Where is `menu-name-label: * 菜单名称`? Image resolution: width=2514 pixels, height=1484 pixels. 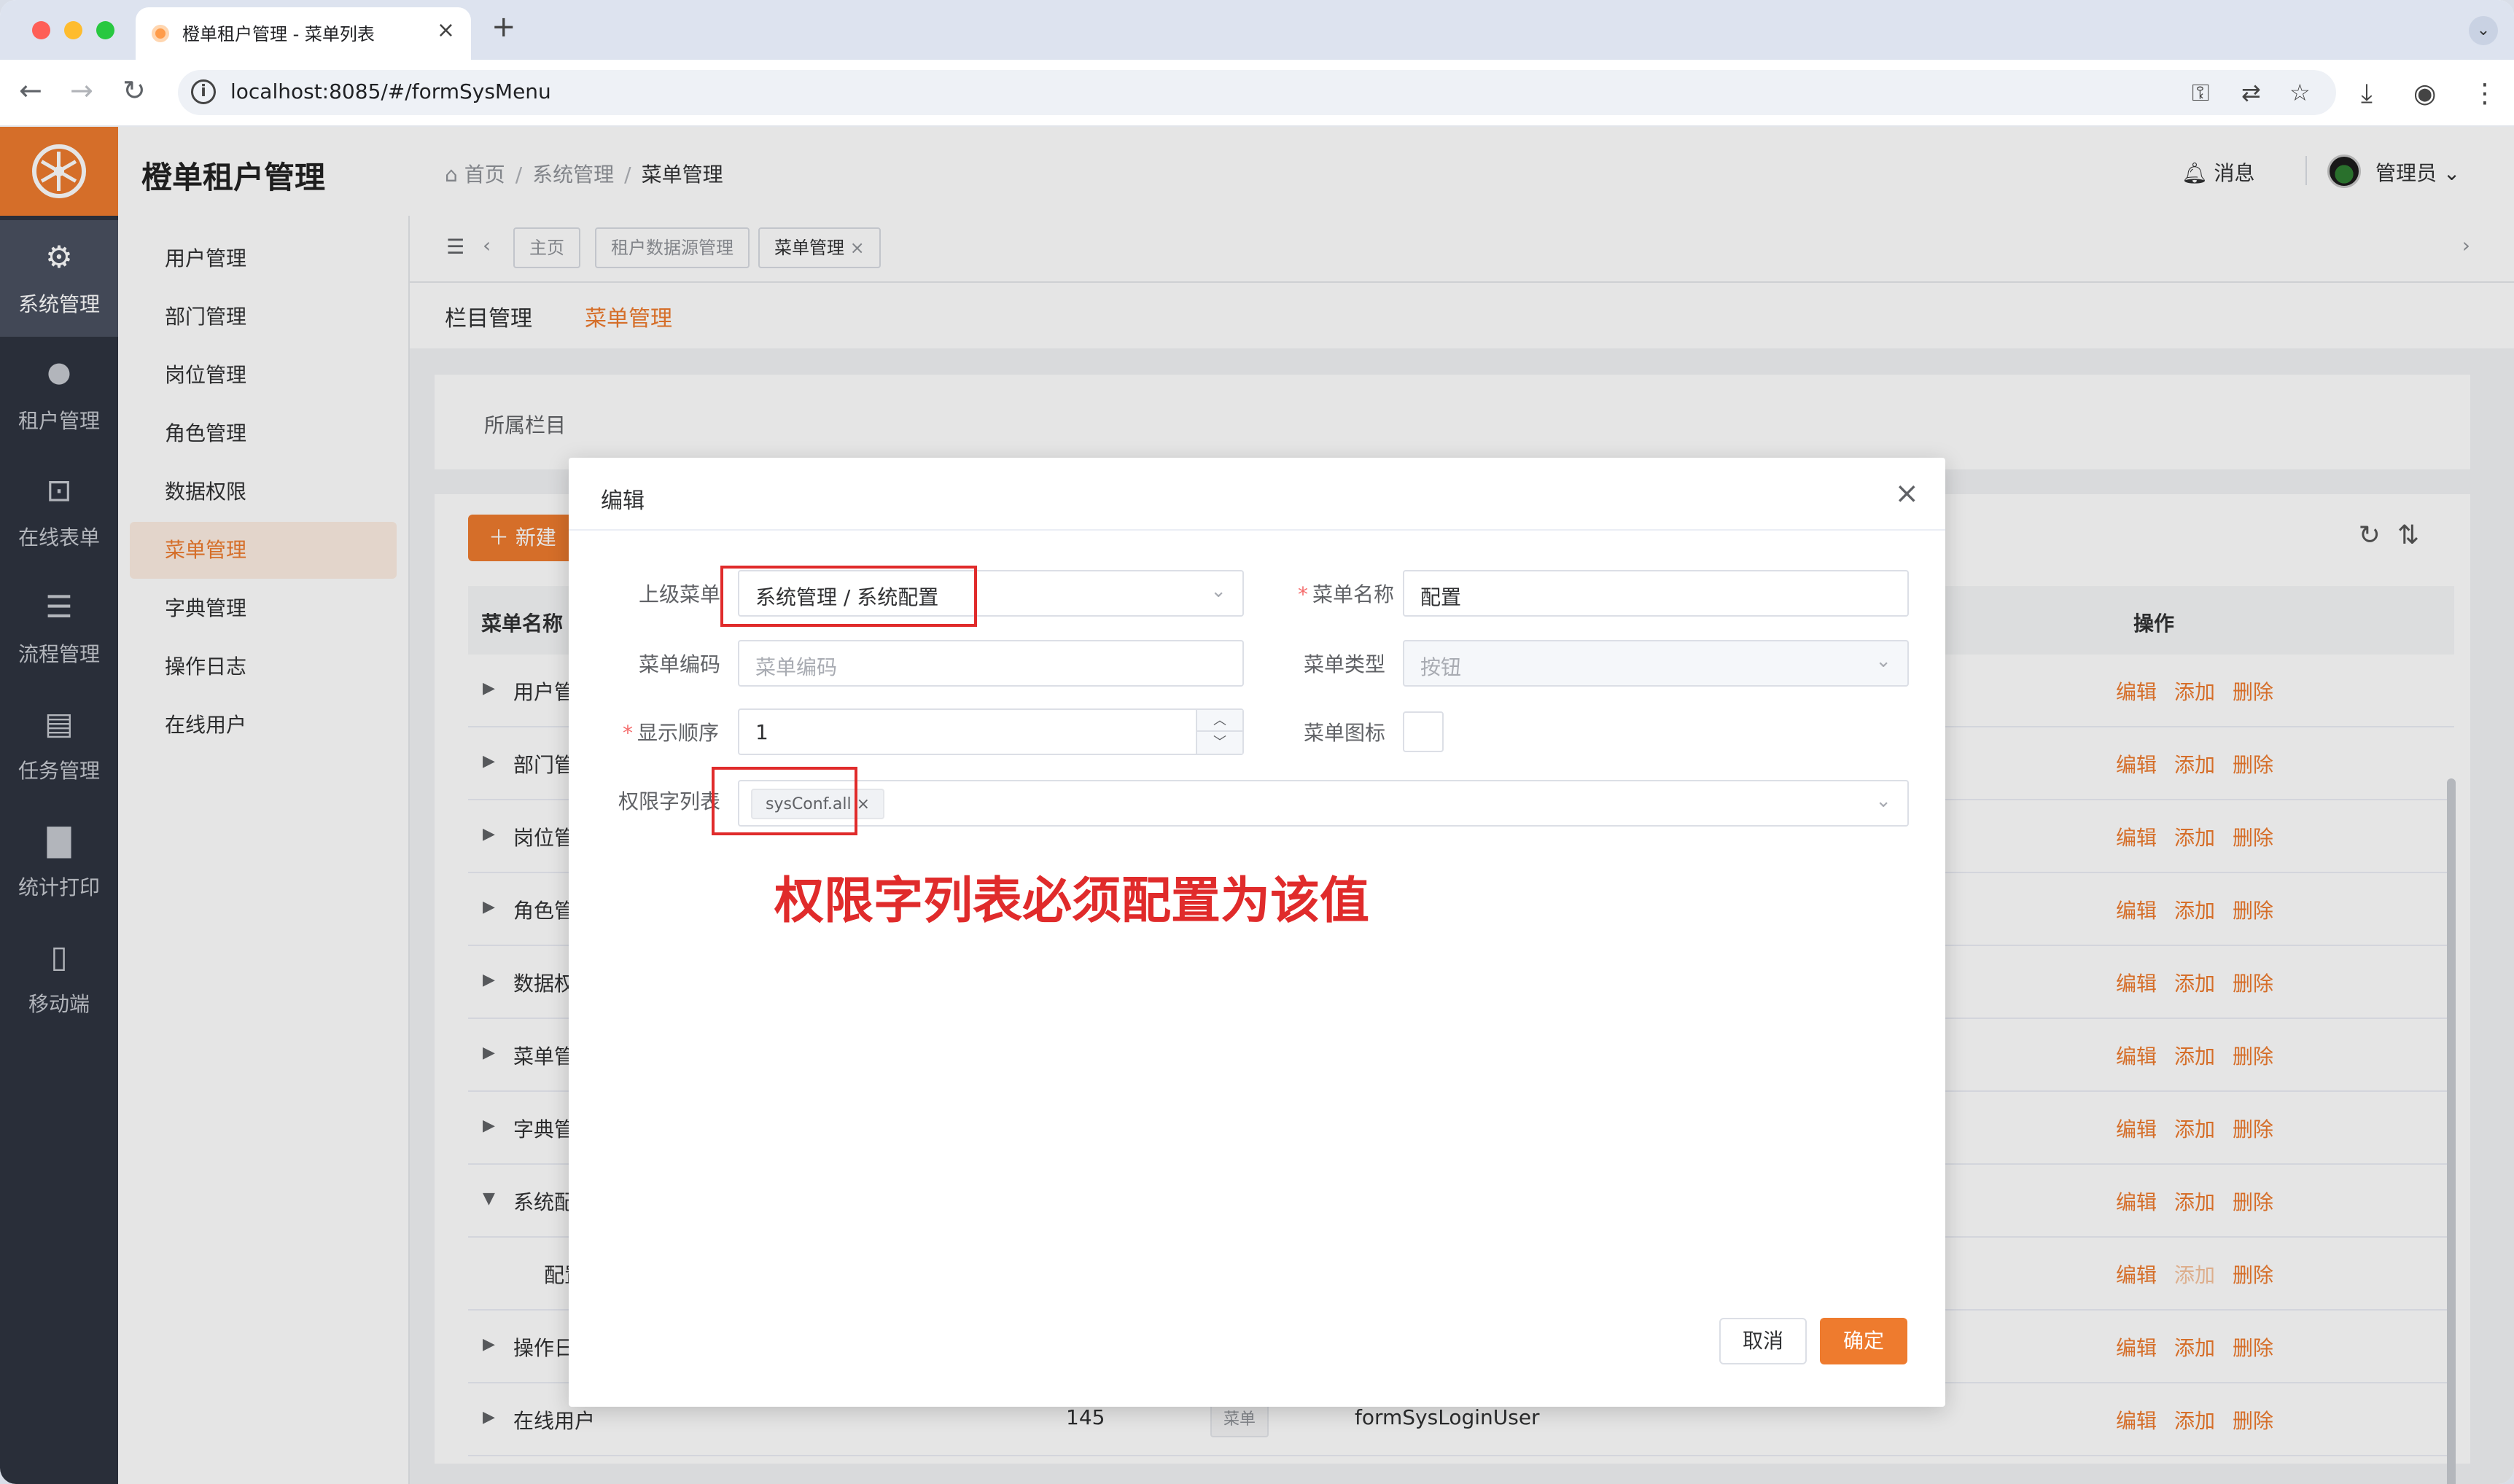 menu-name-label: * 菜单名称 is located at coordinates (1347, 594).